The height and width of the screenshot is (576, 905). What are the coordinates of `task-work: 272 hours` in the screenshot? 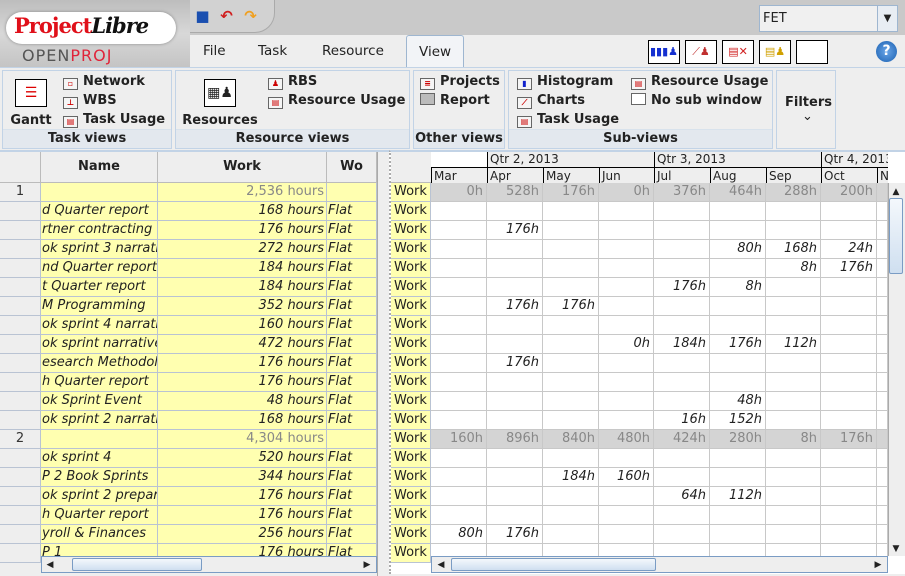 It's located at (242, 249).